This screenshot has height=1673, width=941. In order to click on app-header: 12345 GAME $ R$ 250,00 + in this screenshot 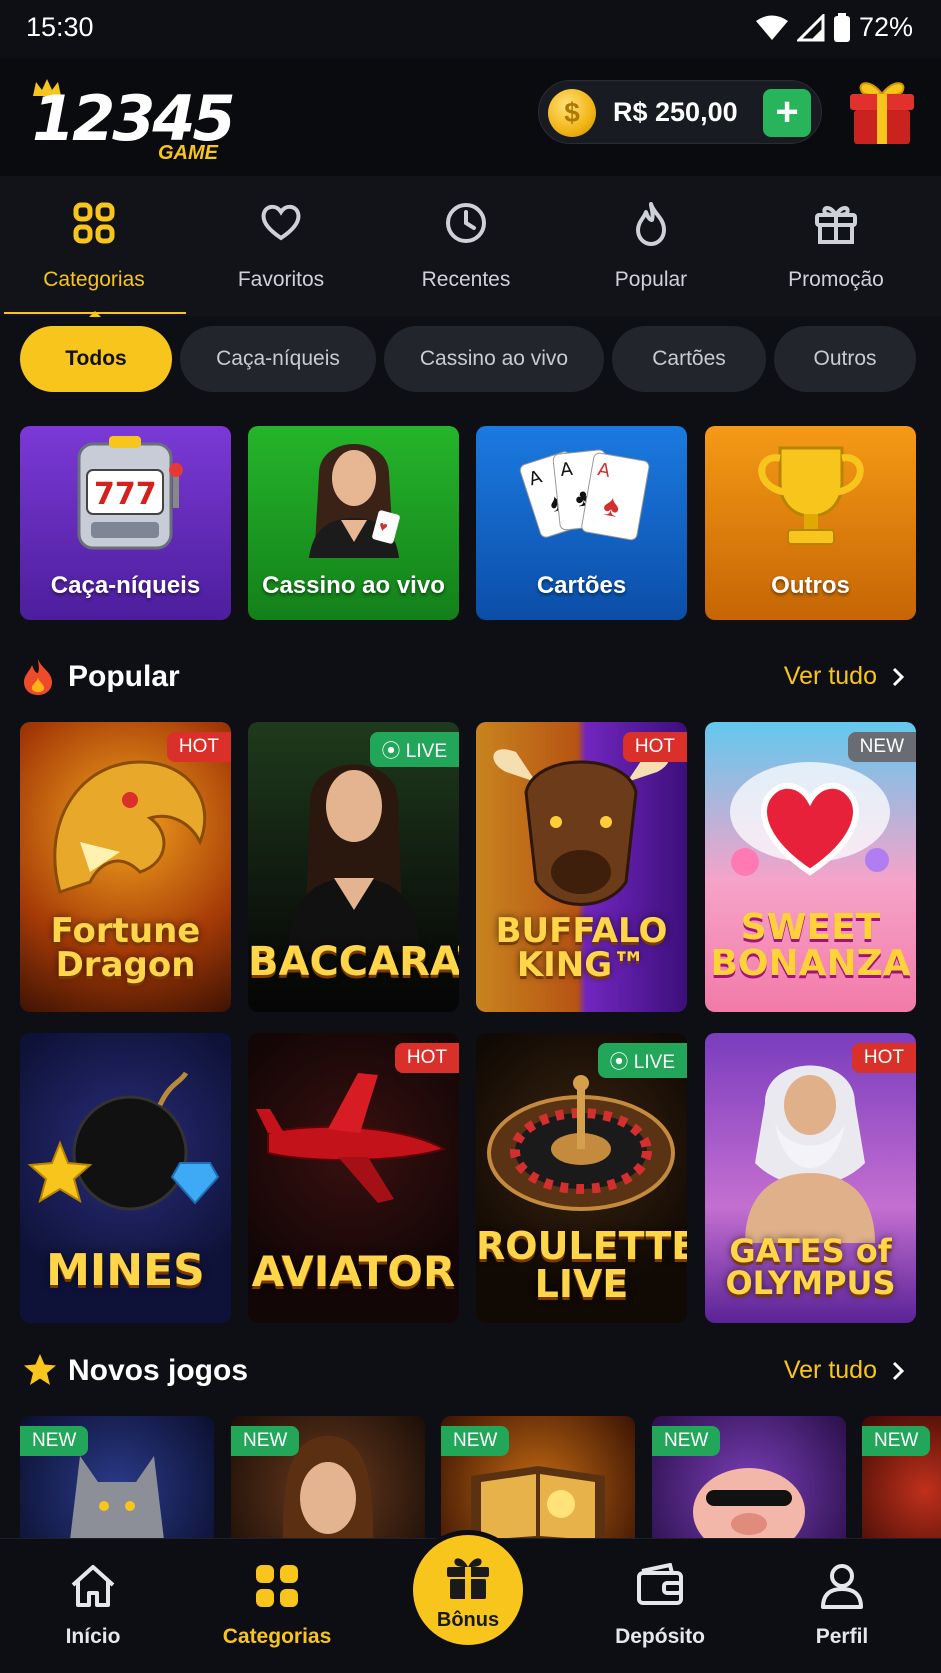, I will do `click(470, 117)`.